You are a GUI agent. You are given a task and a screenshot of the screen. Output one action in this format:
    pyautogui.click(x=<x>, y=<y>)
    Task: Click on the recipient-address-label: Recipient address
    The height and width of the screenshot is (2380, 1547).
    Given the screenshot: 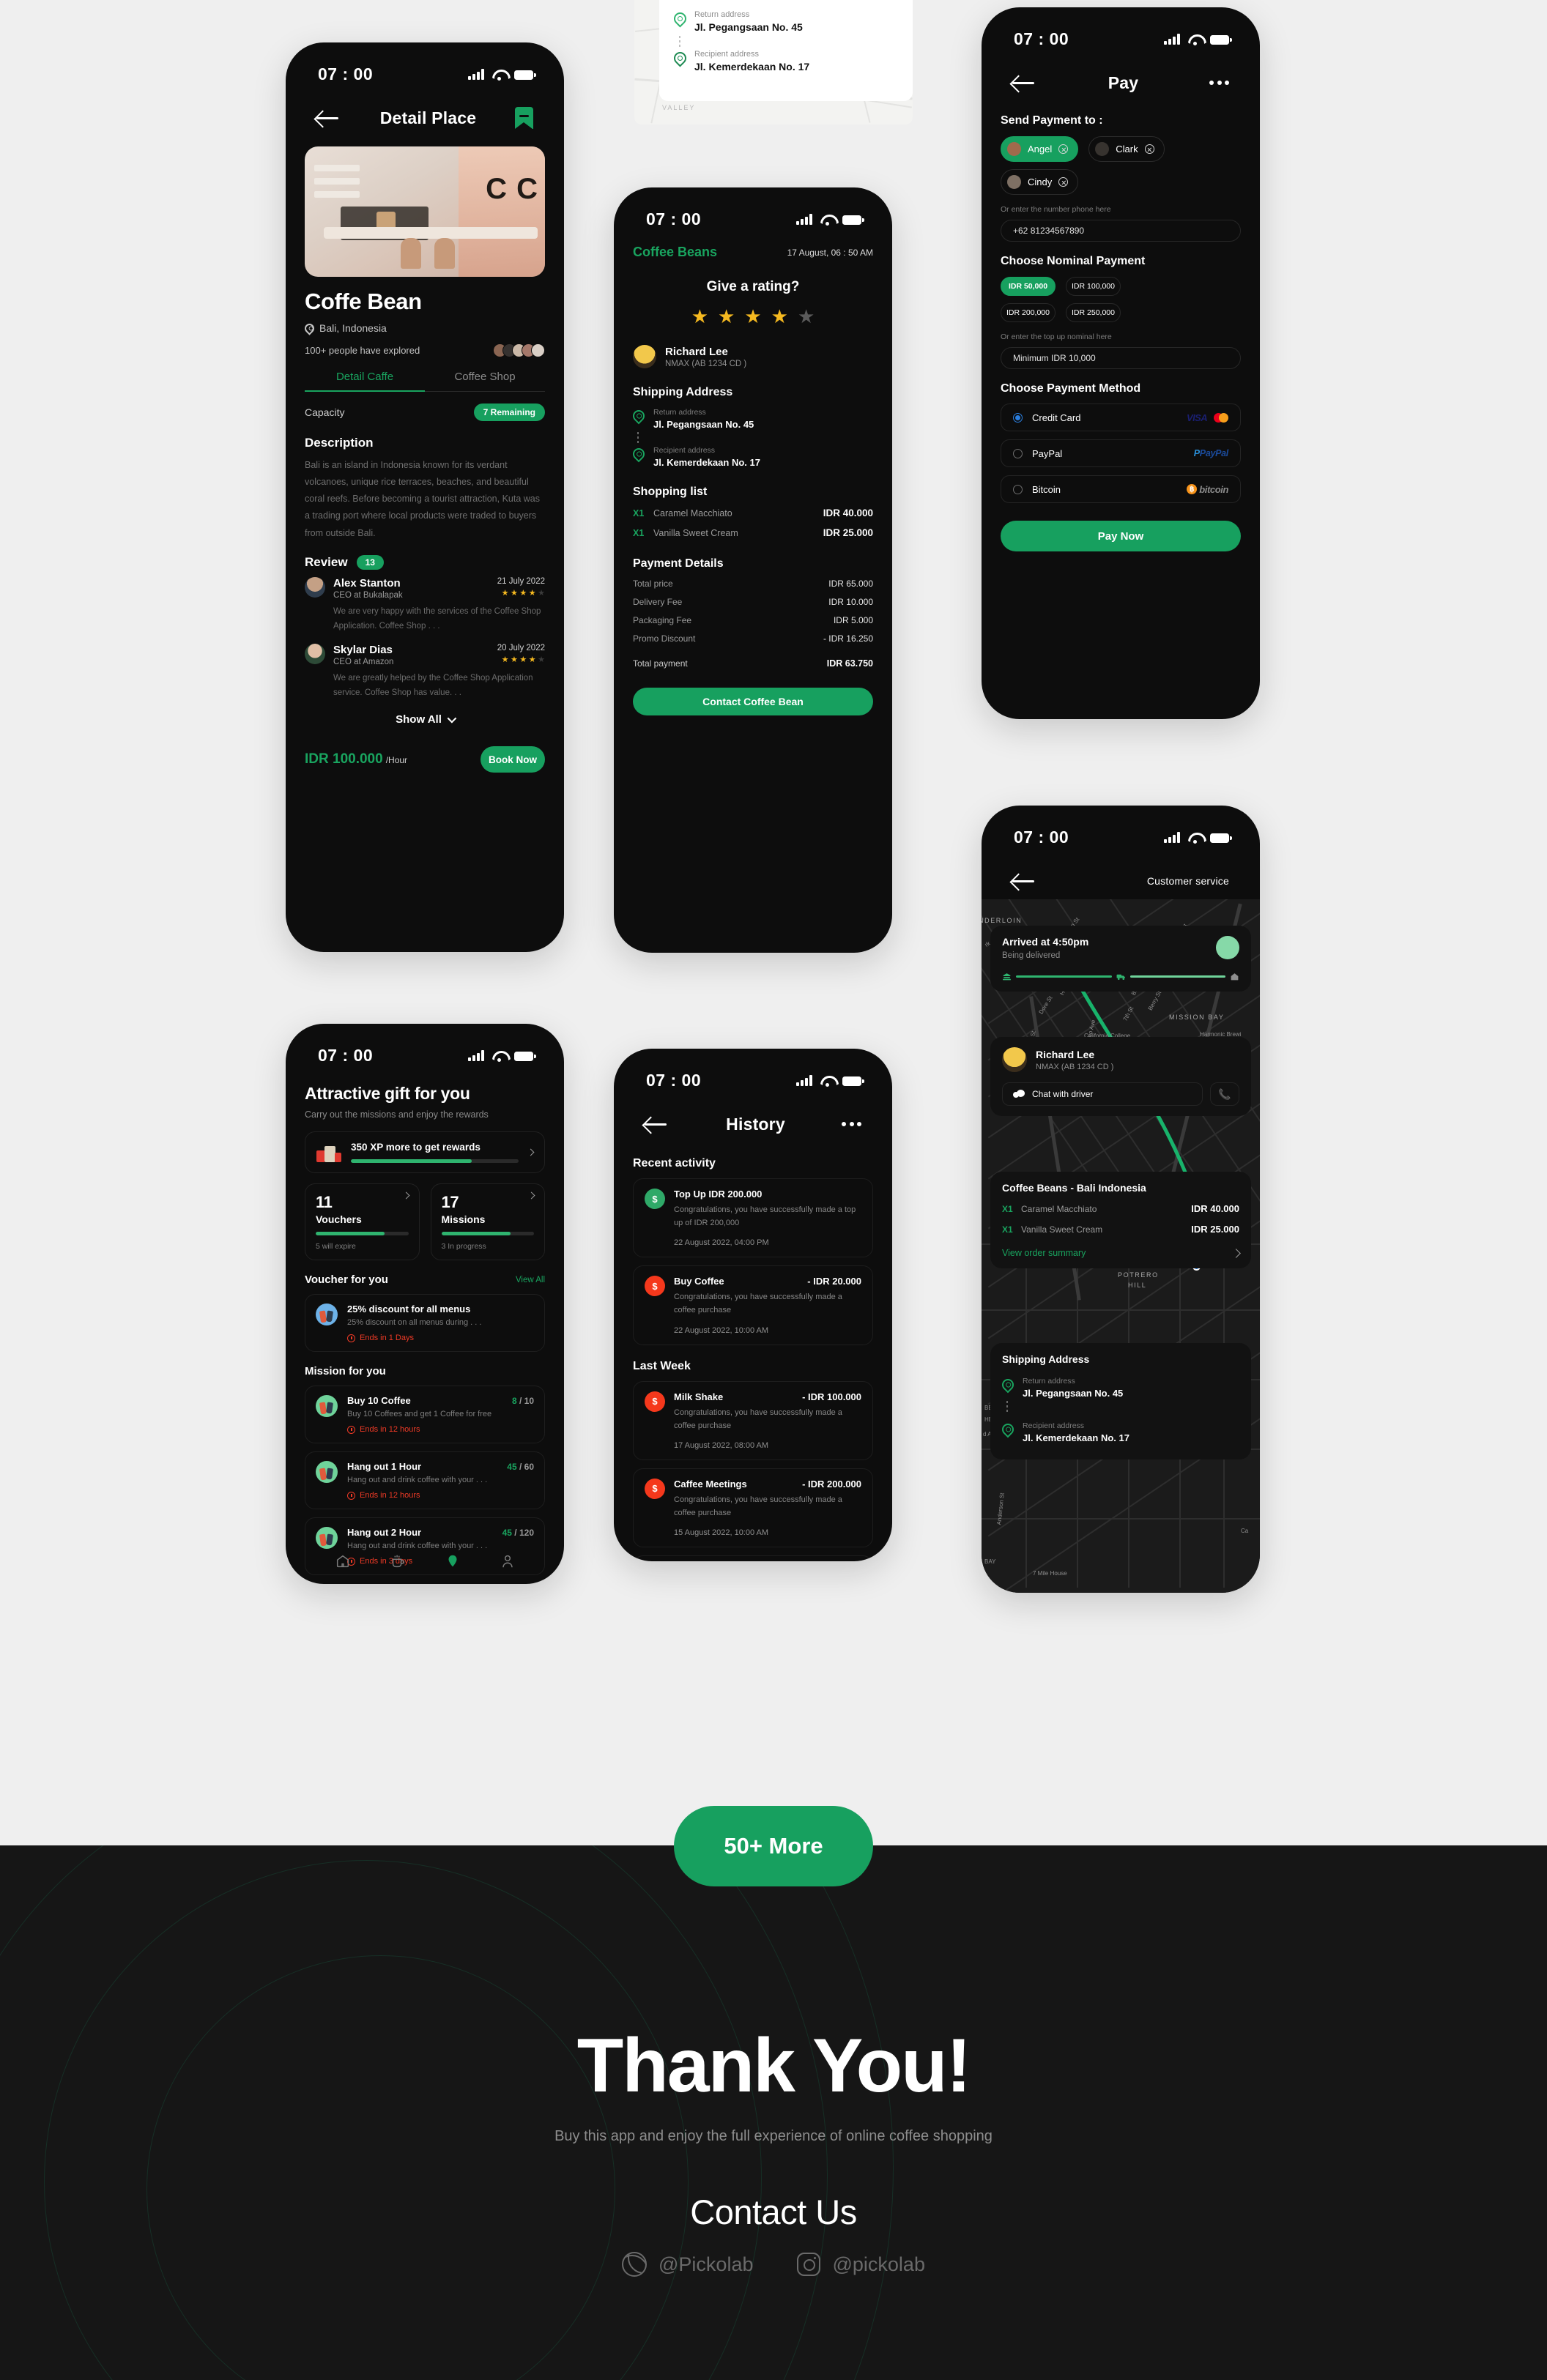 What is the action you would take?
    pyautogui.click(x=727, y=54)
    